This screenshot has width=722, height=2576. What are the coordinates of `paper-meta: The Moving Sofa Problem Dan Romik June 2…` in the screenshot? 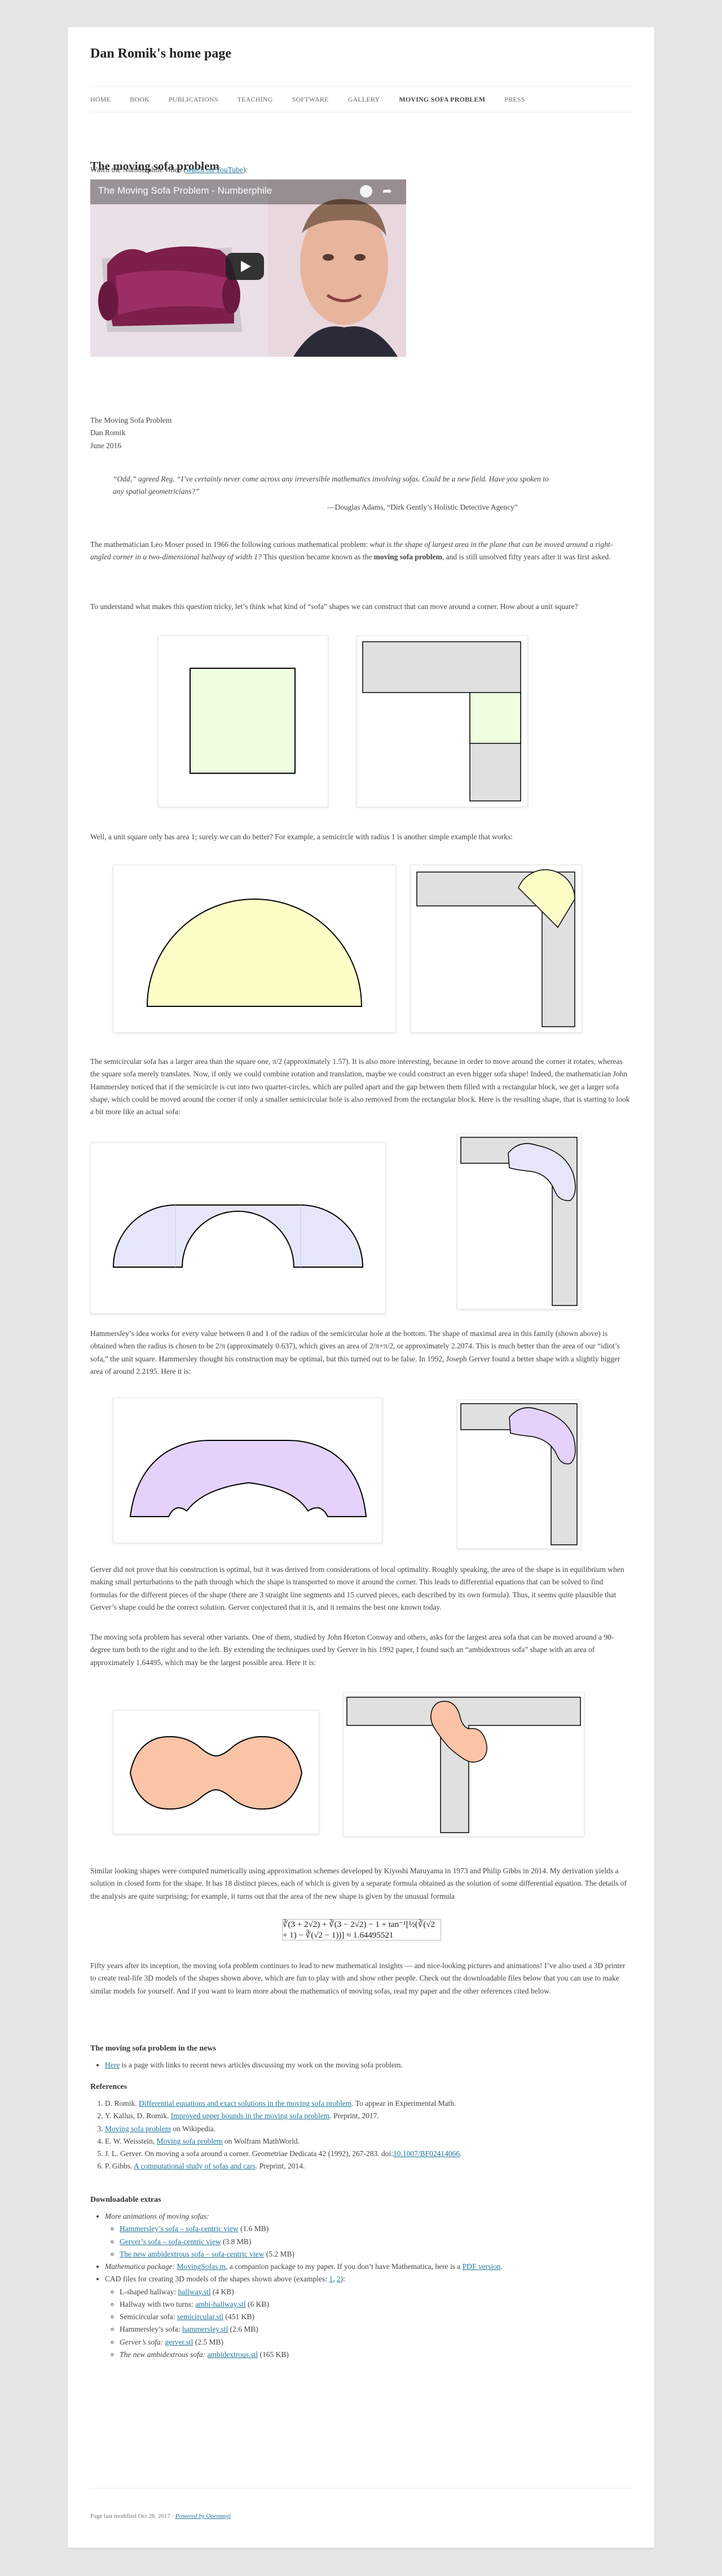 It's located at (131, 433).